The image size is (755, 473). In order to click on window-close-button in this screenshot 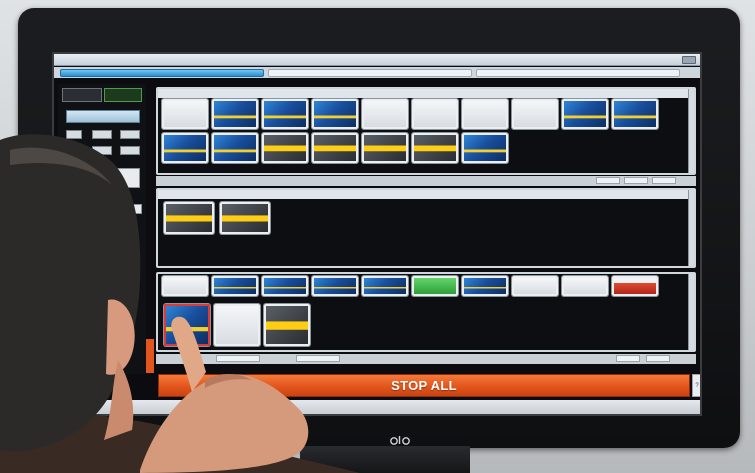, I will do `click(689, 60)`.